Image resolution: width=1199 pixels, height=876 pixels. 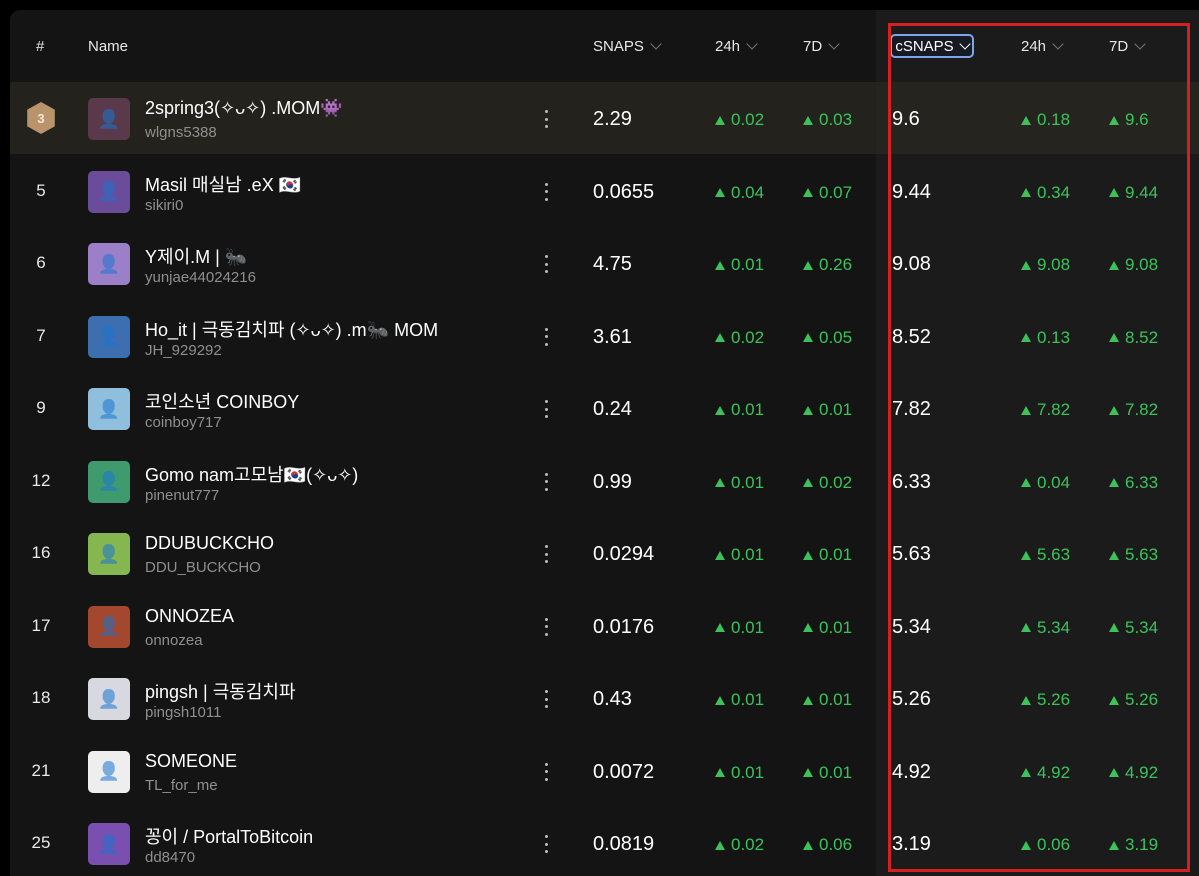 I want to click on user-name: pingsh | 극동김치파, so click(x=220, y=691).